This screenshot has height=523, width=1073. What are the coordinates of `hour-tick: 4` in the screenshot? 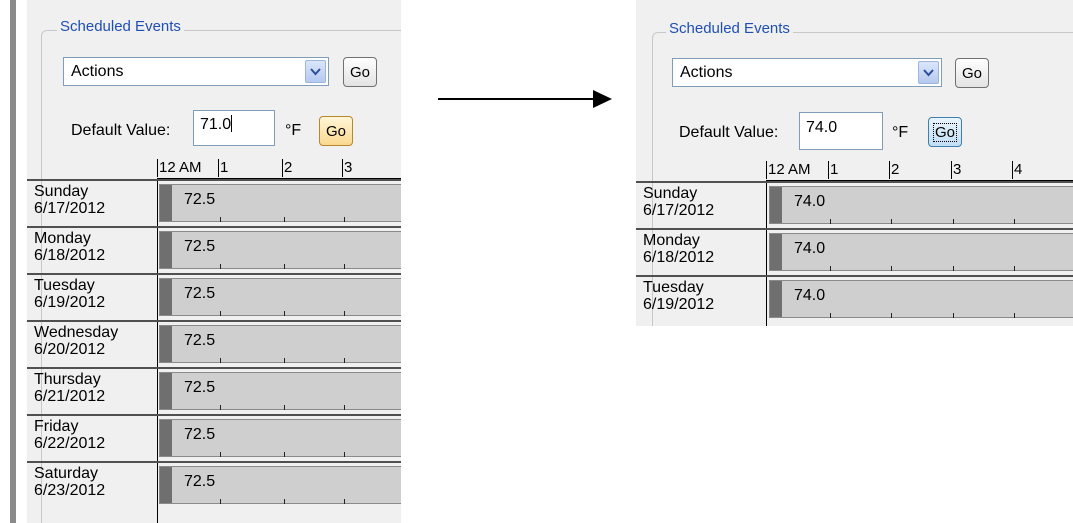 It's located at (1017, 170).